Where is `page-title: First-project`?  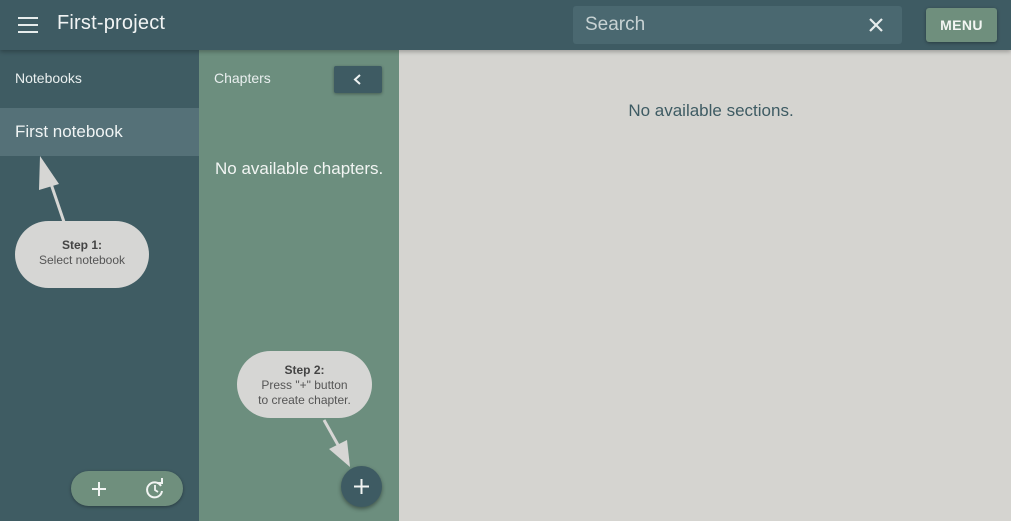 page-title: First-project is located at coordinates (111, 23).